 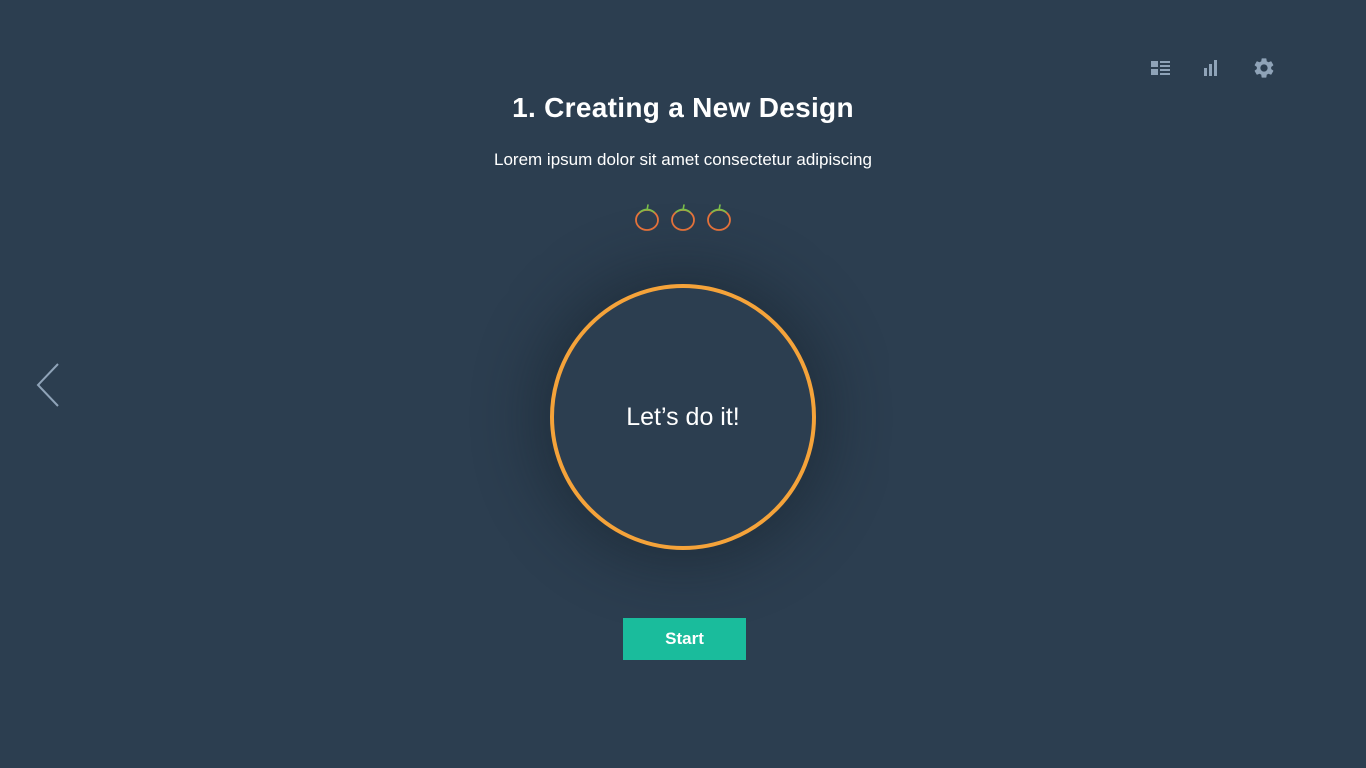 I want to click on timer-label: Let’s do it!, so click(x=683, y=416).